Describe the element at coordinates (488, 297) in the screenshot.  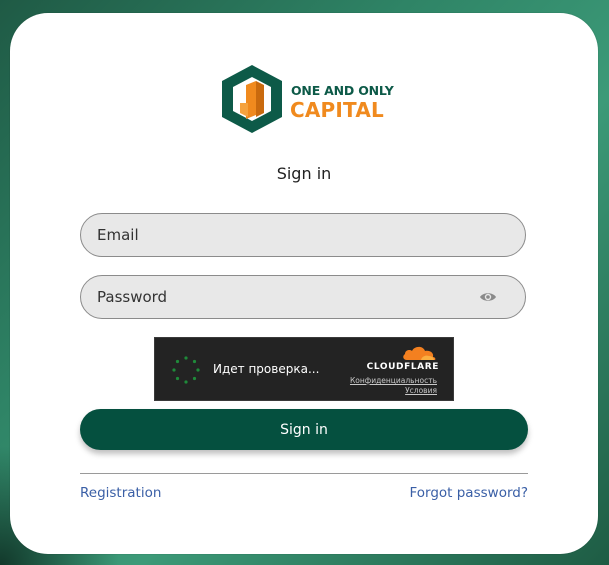
I see `eye-icon` at that location.